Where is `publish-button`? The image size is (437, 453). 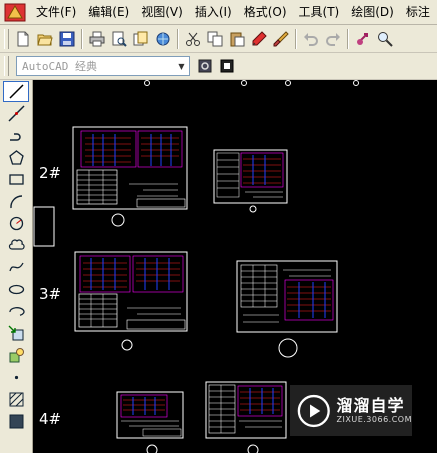 publish-button is located at coordinates (141, 39).